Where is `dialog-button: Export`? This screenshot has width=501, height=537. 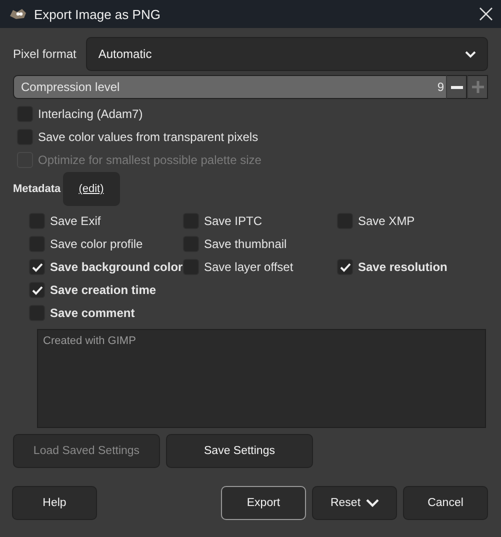
dialog-button: Export is located at coordinates (263, 503).